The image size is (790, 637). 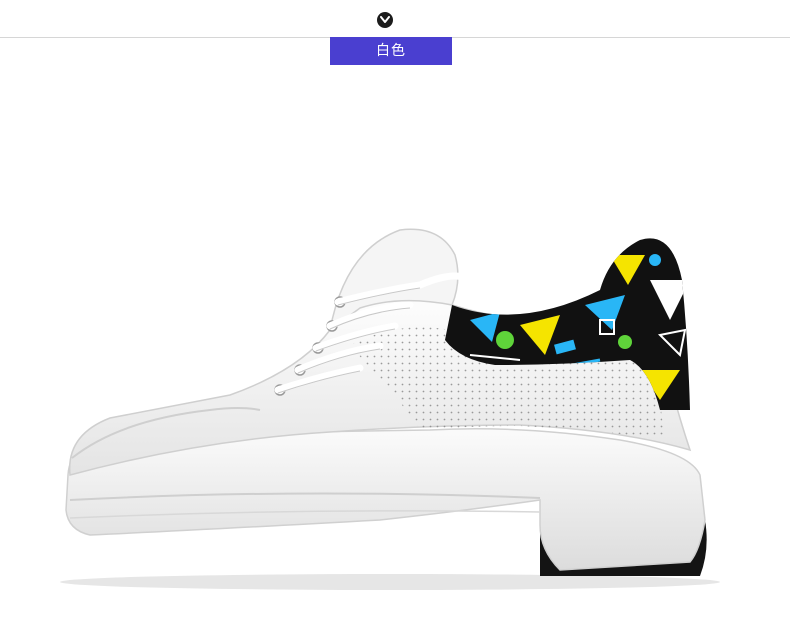 What do you see at coordinates (165, 37) in the screenshot?
I see `divider-left` at bounding box center [165, 37].